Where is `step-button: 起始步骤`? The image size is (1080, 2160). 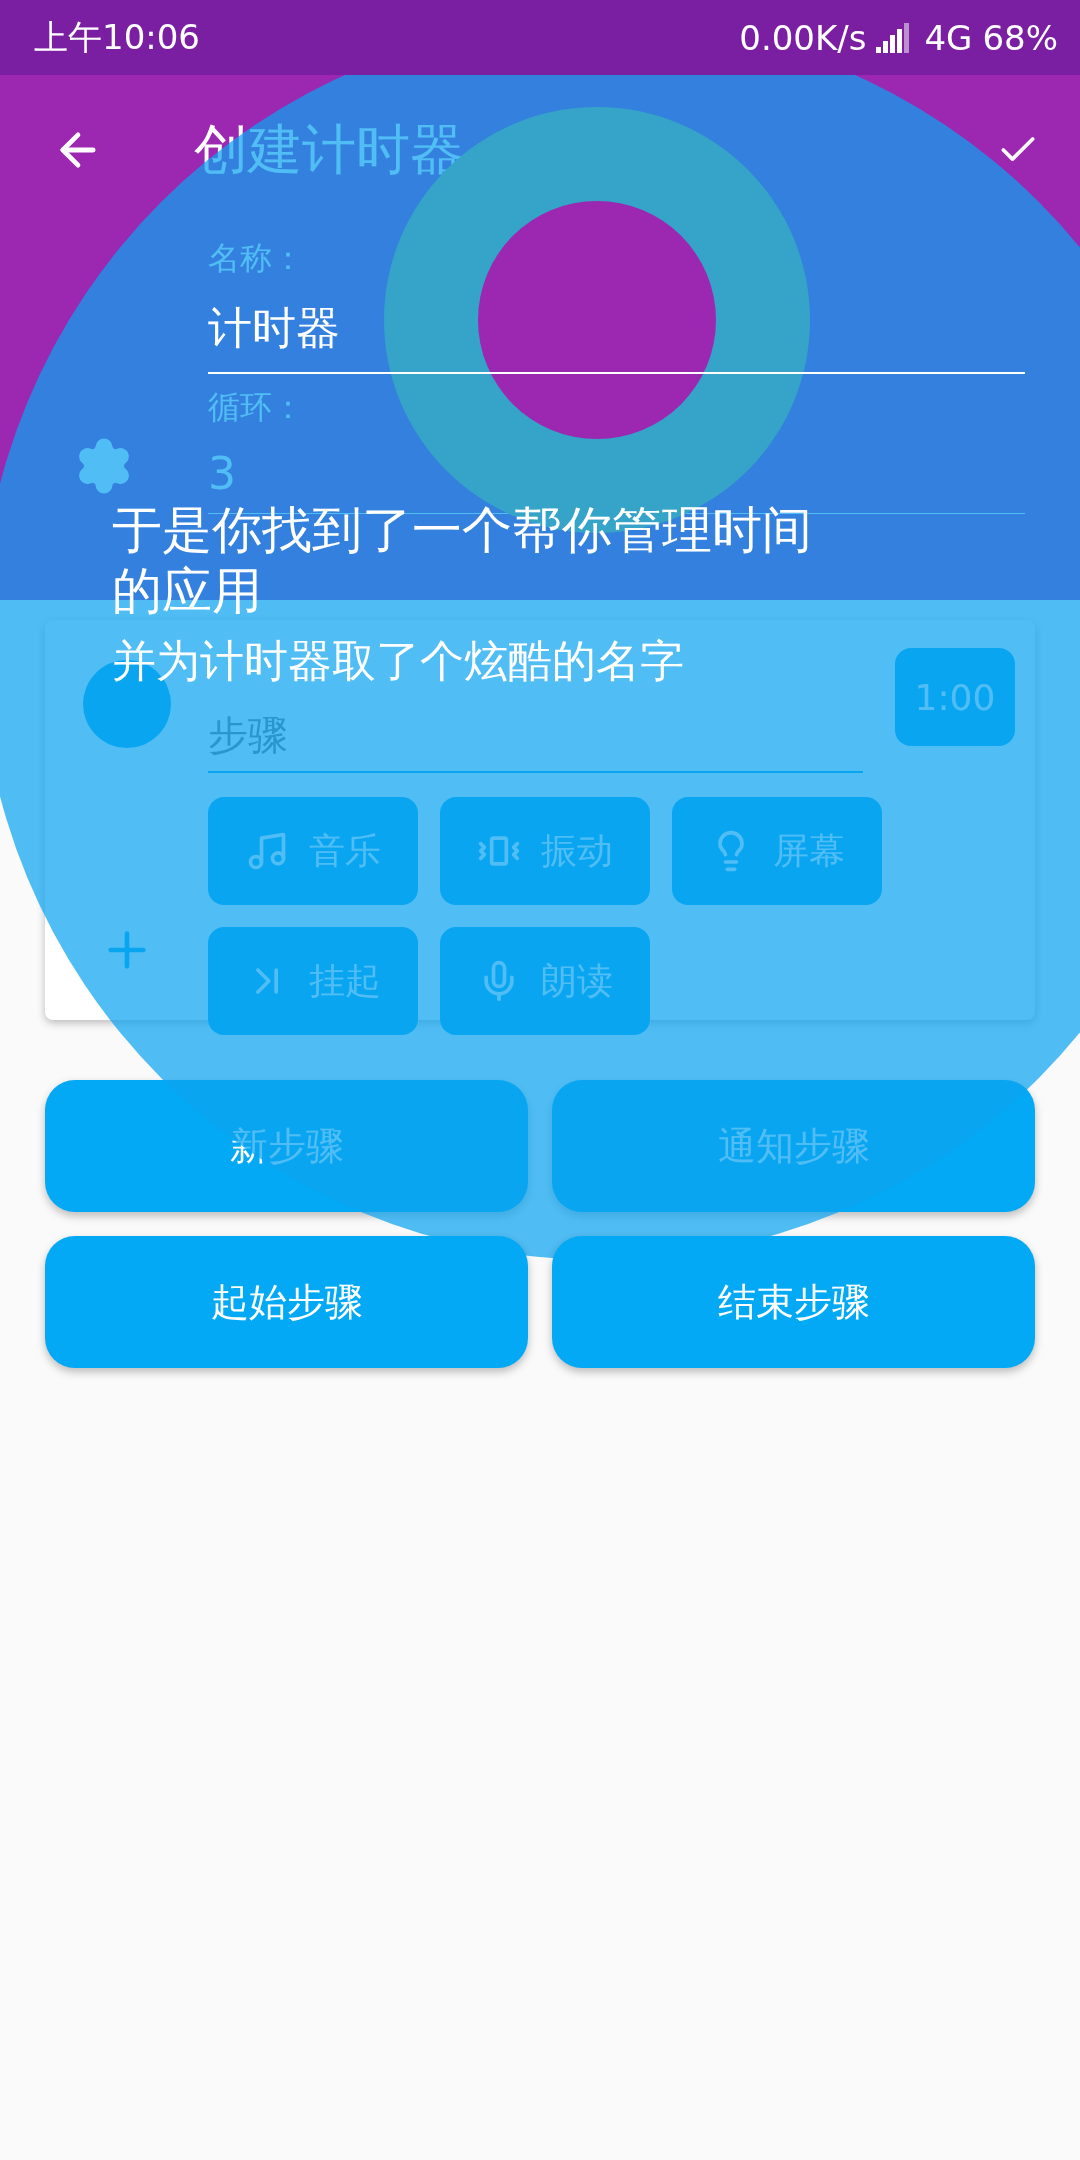 step-button: 起始步骤 is located at coordinates (286, 1302).